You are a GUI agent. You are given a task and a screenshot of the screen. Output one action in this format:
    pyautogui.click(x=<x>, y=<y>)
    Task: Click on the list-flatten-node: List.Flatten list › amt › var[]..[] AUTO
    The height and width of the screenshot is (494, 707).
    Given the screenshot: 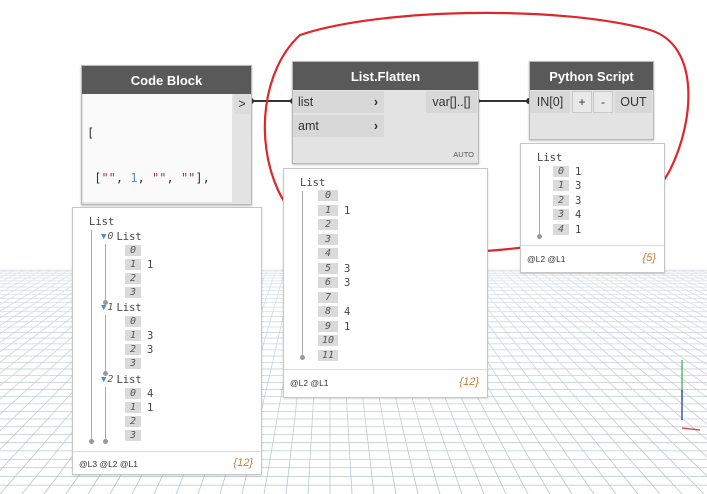 What is the action you would take?
    pyautogui.click(x=385, y=112)
    